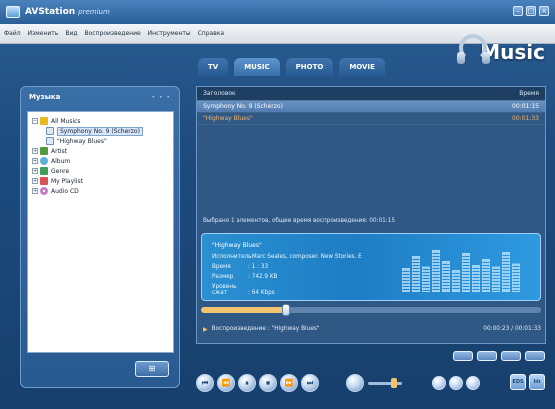 The height and width of the screenshot is (409, 555). I want to click on info-value: : 64 Kbps, so click(261, 293).